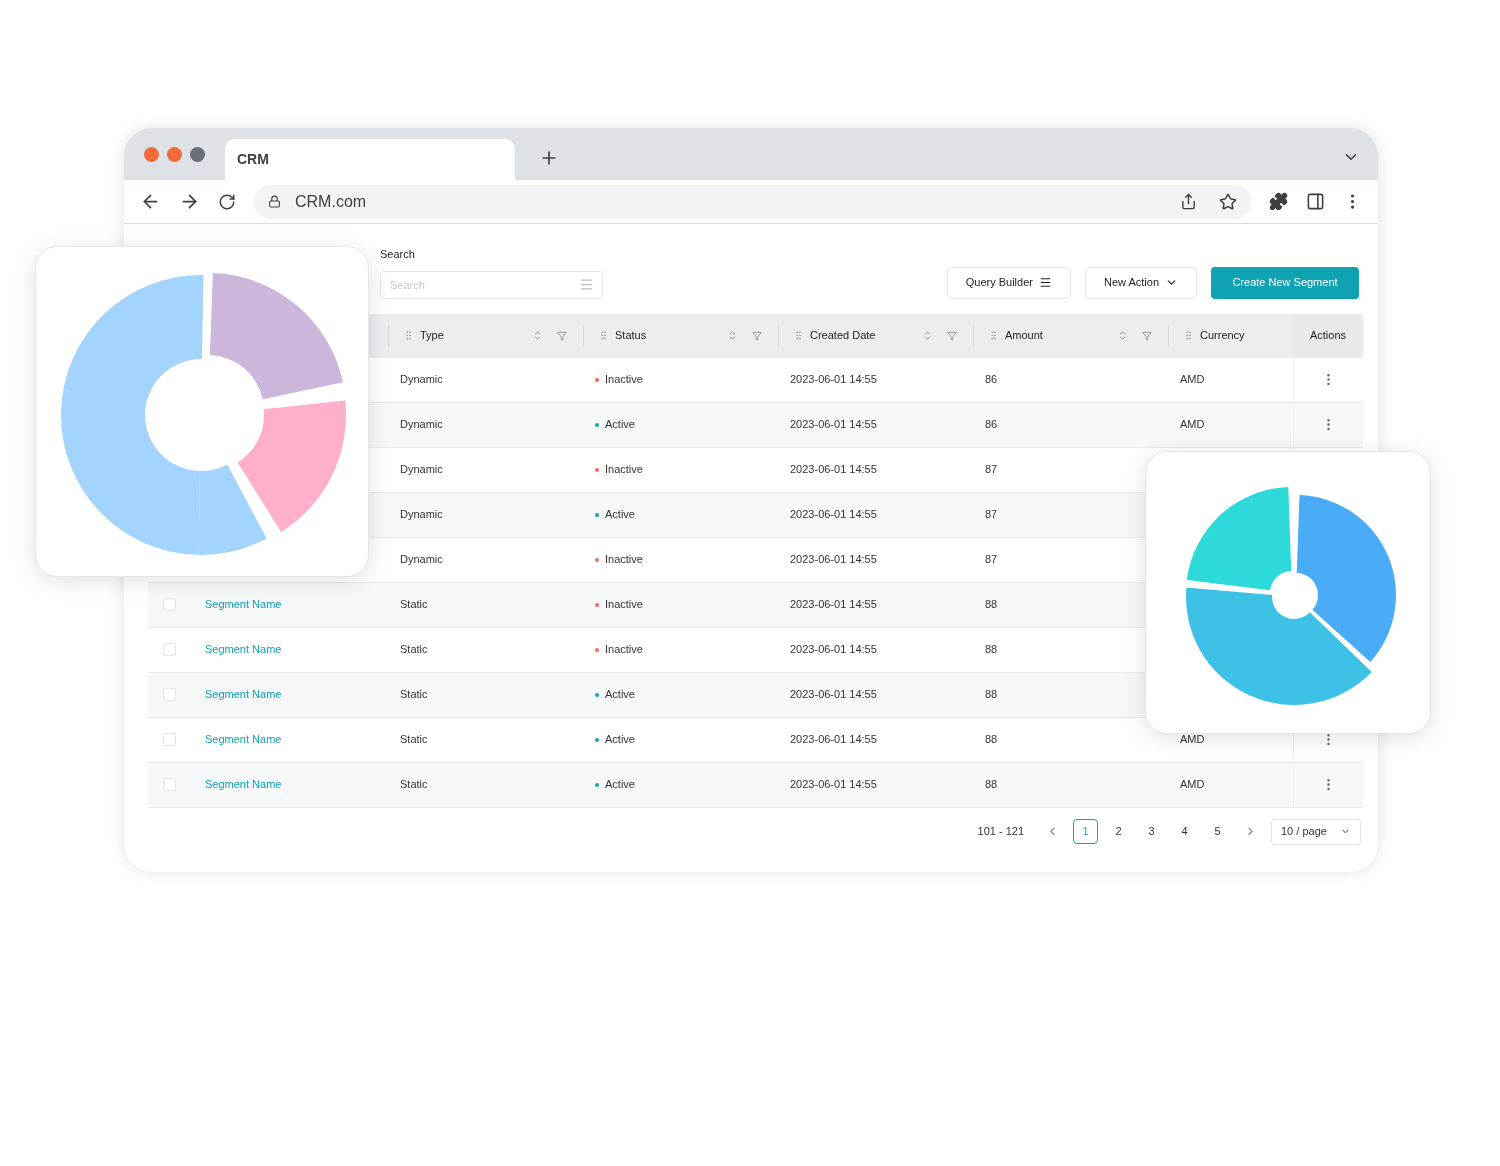  I want to click on page-size-select: 10 / page, so click(1316, 831).